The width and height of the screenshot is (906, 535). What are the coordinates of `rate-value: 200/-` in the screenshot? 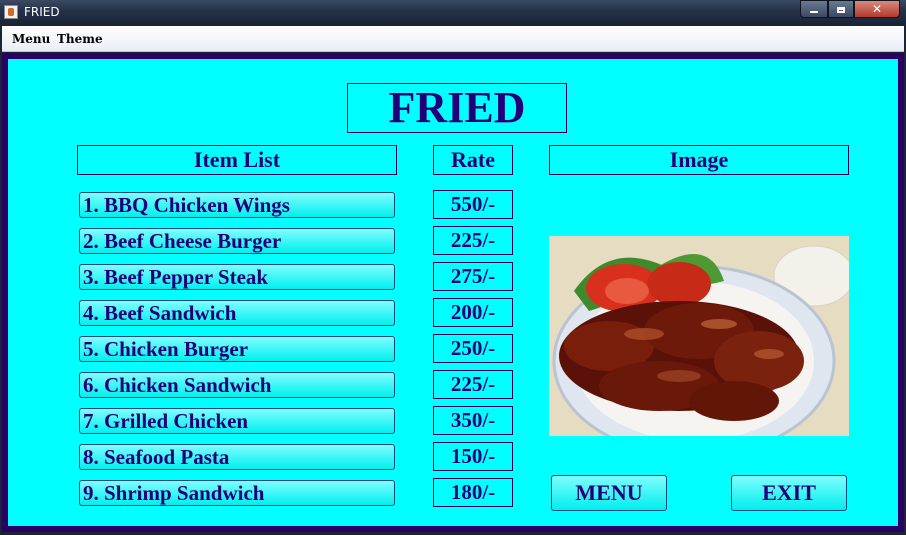 It's located at (473, 312).